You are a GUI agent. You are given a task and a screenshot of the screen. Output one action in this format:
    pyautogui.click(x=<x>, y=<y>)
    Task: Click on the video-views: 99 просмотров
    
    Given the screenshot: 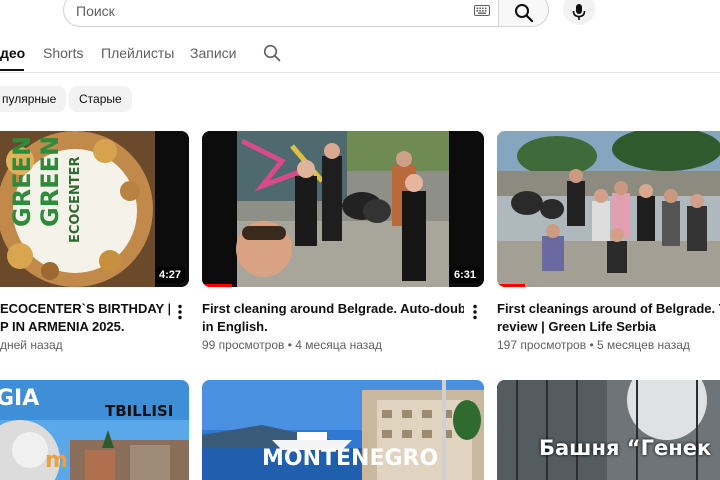 What is the action you would take?
    pyautogui.click(x=243, y=345)
    